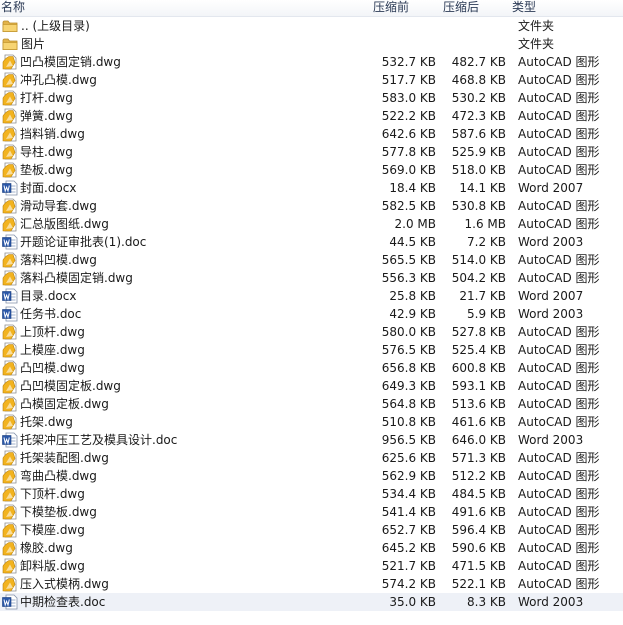 The image size is (623, 625). Describe the element at coordinates (311, 170) in the screenshot. I see `file-row: 垫板.dwg 569.0 KB 518.0 KB AutoCAD 图形` at that location.